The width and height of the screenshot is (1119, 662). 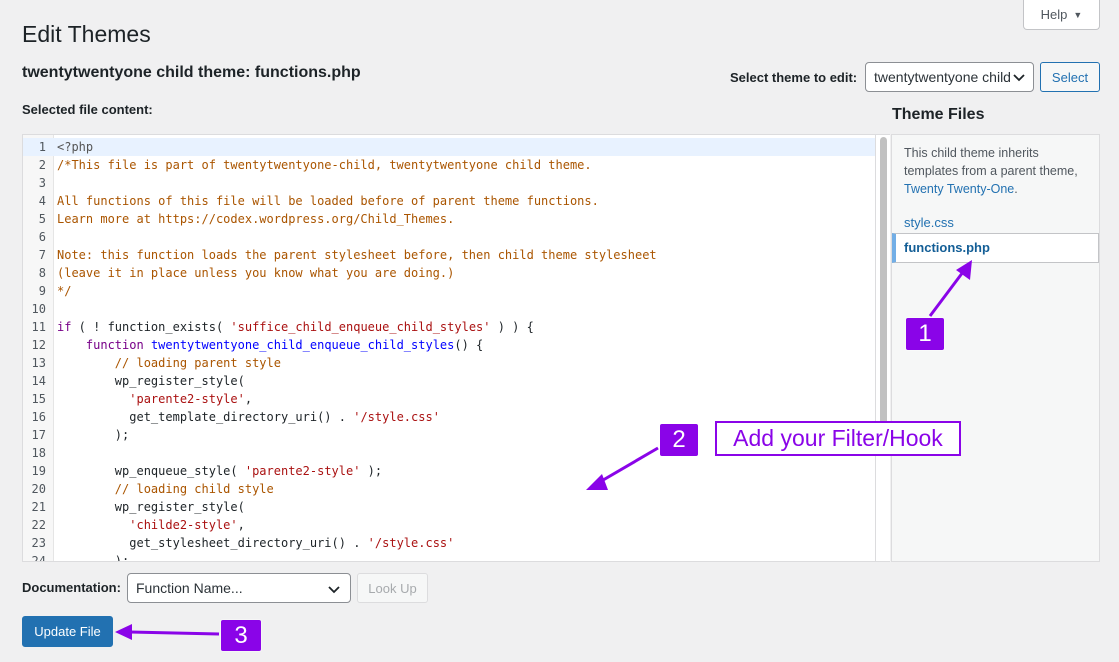 I want to click on line-code: );, so click(x=89, y=435).